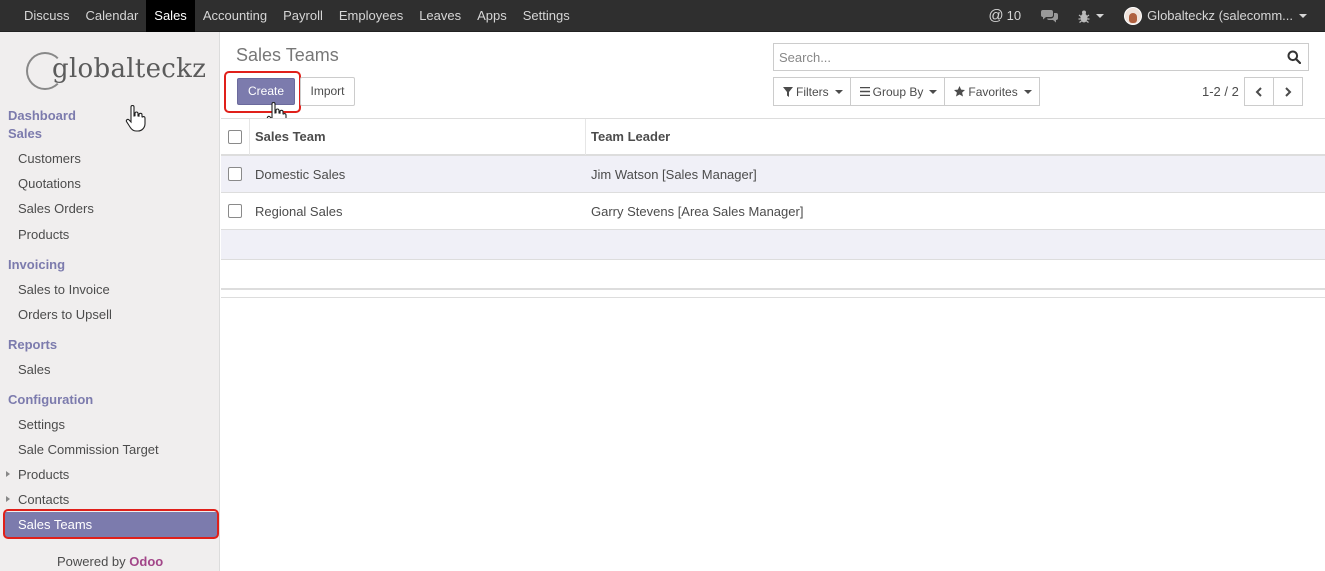  I want to click on sidebar-item-reports-sales: Sales, so click(34, 369).